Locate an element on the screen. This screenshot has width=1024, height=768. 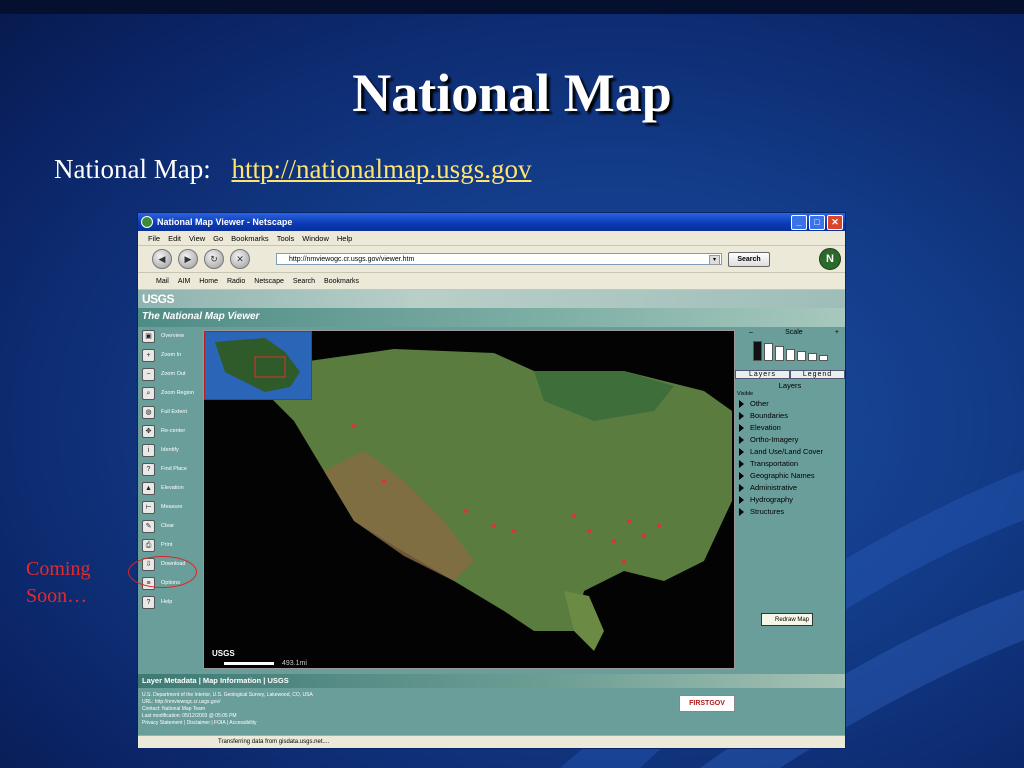
toolbar-search: Search is located at coordinates (304, 281).